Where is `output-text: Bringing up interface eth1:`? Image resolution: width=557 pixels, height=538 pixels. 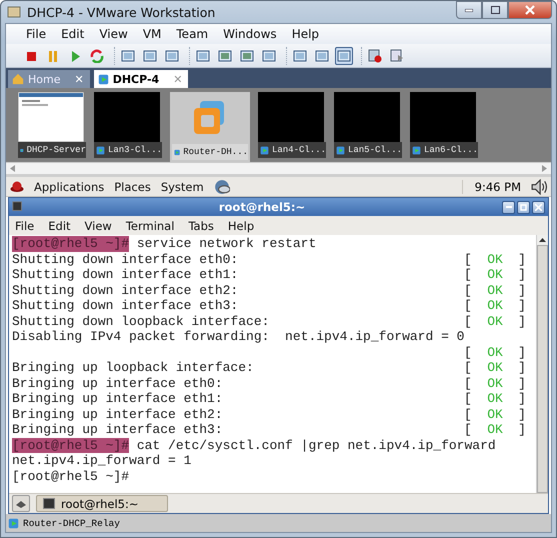 output-text: Bringing up interface eth1: is located at coordinates (117, 398).